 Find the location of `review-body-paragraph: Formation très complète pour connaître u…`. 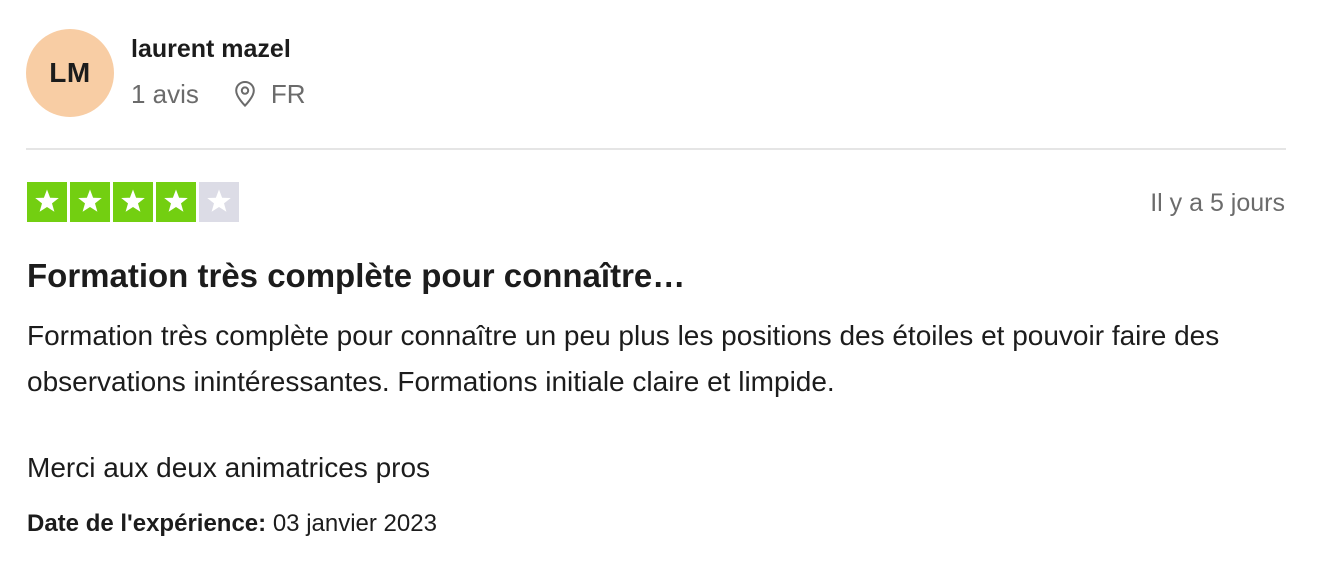

review-body-paragraph: Formation très complète pour connaître u… is located at coordinates (623, 358).